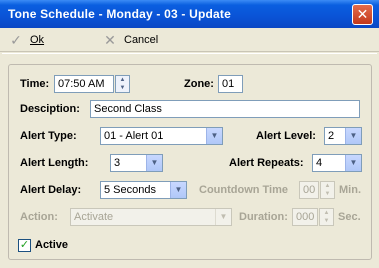 Image resolution: width=379 pixels, height=268 pixels. Describe the element at coordinates (266, 163) in the screenshot. I see `alert-repeats-label: Alert Repeats:` at that location.